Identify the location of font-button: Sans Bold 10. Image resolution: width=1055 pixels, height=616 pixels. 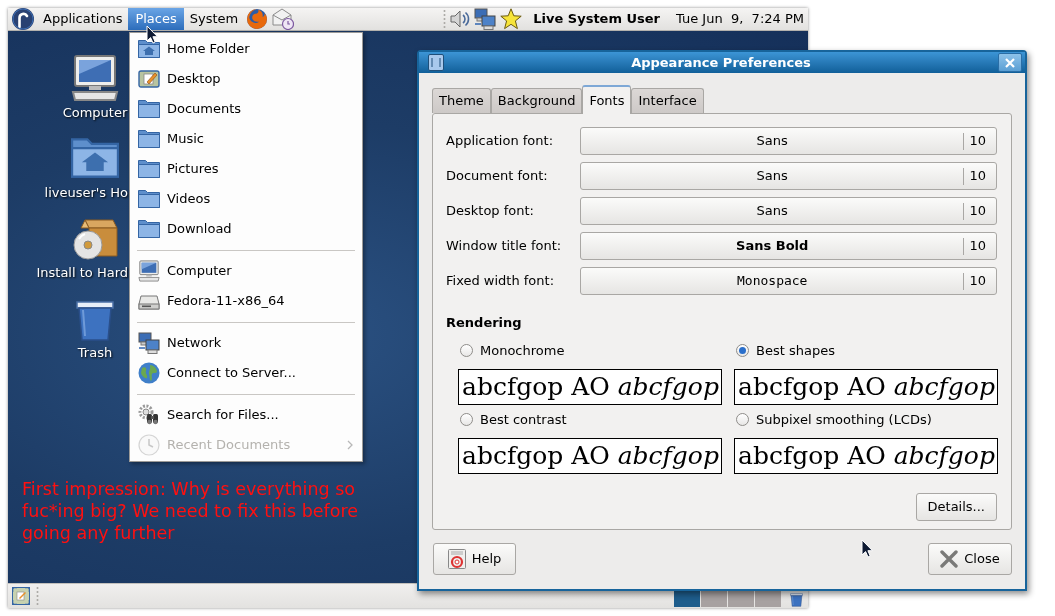
(788, 246).